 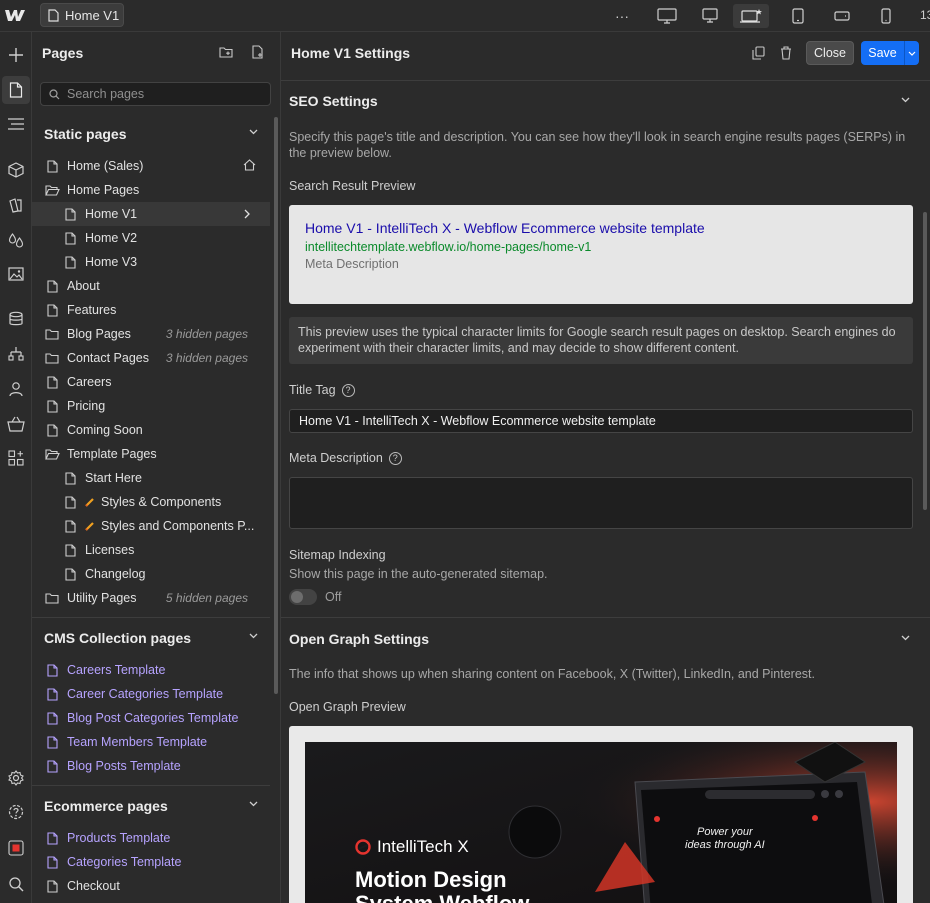 I want to click on sitemap-toggle, so click(x=303, y=597).